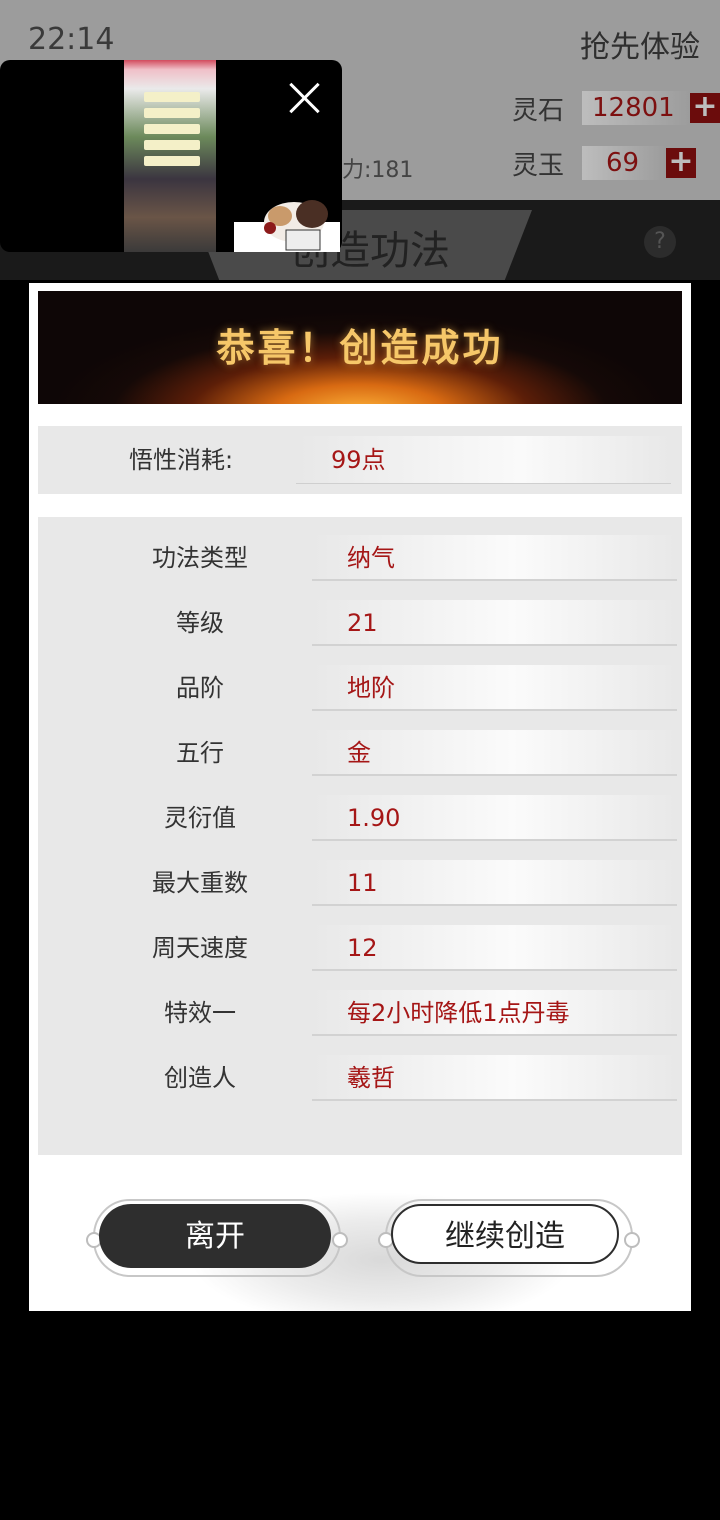 Image resolution: width=720 pixels, height=1520 pixels. What do you see at coordinates (505, 1234) in the screenshot?
I see `continue-create-button: 继续创造` at bounding box center [505, 1234].